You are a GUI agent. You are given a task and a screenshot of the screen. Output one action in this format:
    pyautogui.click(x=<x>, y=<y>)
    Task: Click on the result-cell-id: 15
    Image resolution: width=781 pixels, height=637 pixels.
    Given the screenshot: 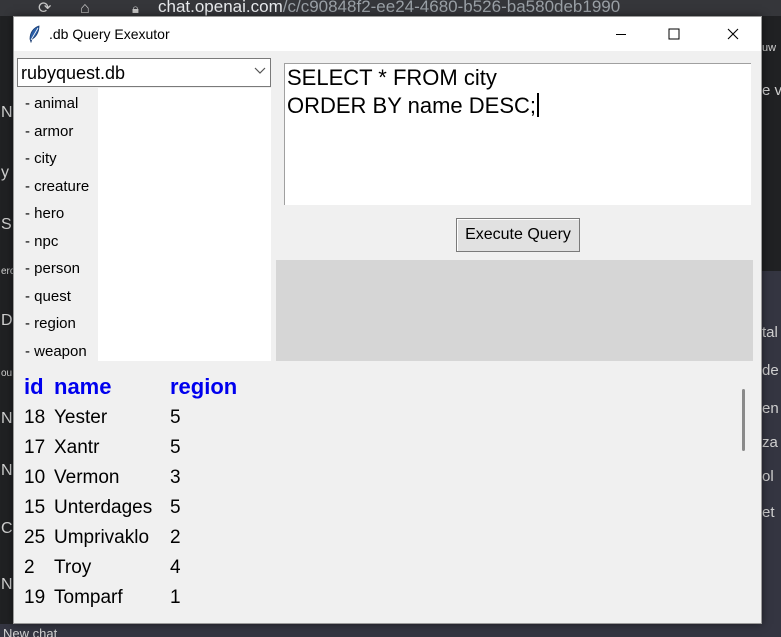 What is the action you would take?
    pyautogui.click(x=35, y=507)
    